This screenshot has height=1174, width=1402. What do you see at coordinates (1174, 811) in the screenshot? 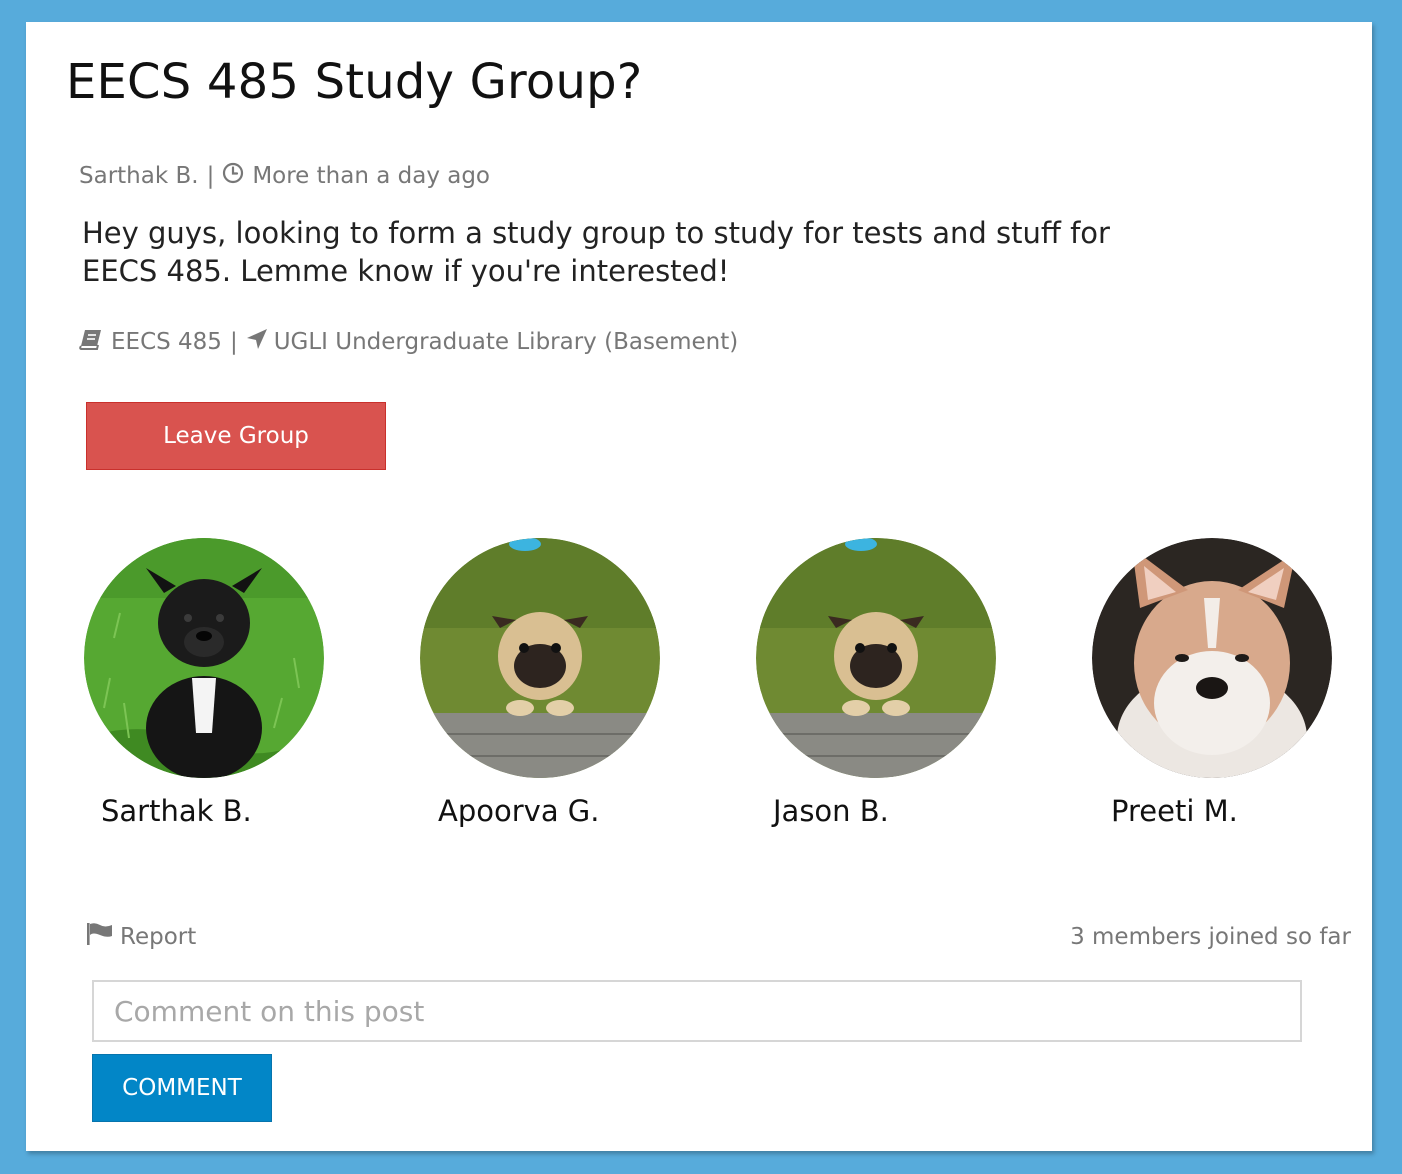
I see `member-name: Preeti M.` at bounding box center [1174, 811].